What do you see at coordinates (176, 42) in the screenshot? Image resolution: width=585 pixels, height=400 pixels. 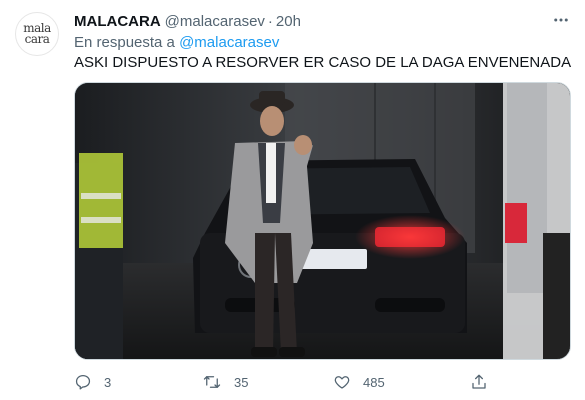 I see `reply-context: En respuesta a @malacarasev` at bounding box center [176, 42].